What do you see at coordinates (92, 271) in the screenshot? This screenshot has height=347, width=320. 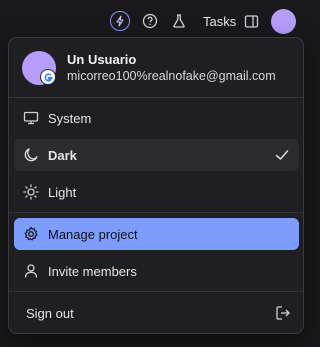 I see `invite-members-label: Invite members` at bounding box center [92, 271].